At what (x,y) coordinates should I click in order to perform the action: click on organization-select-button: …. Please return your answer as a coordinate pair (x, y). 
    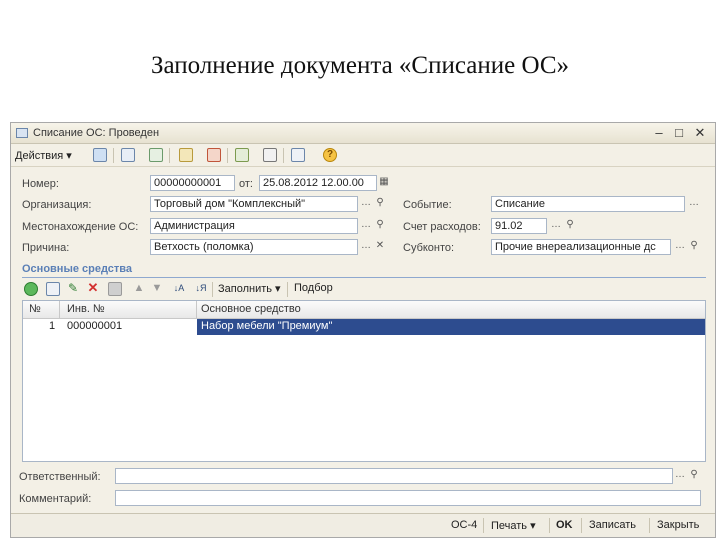
    Looking at the image, I should click on (366, 204).